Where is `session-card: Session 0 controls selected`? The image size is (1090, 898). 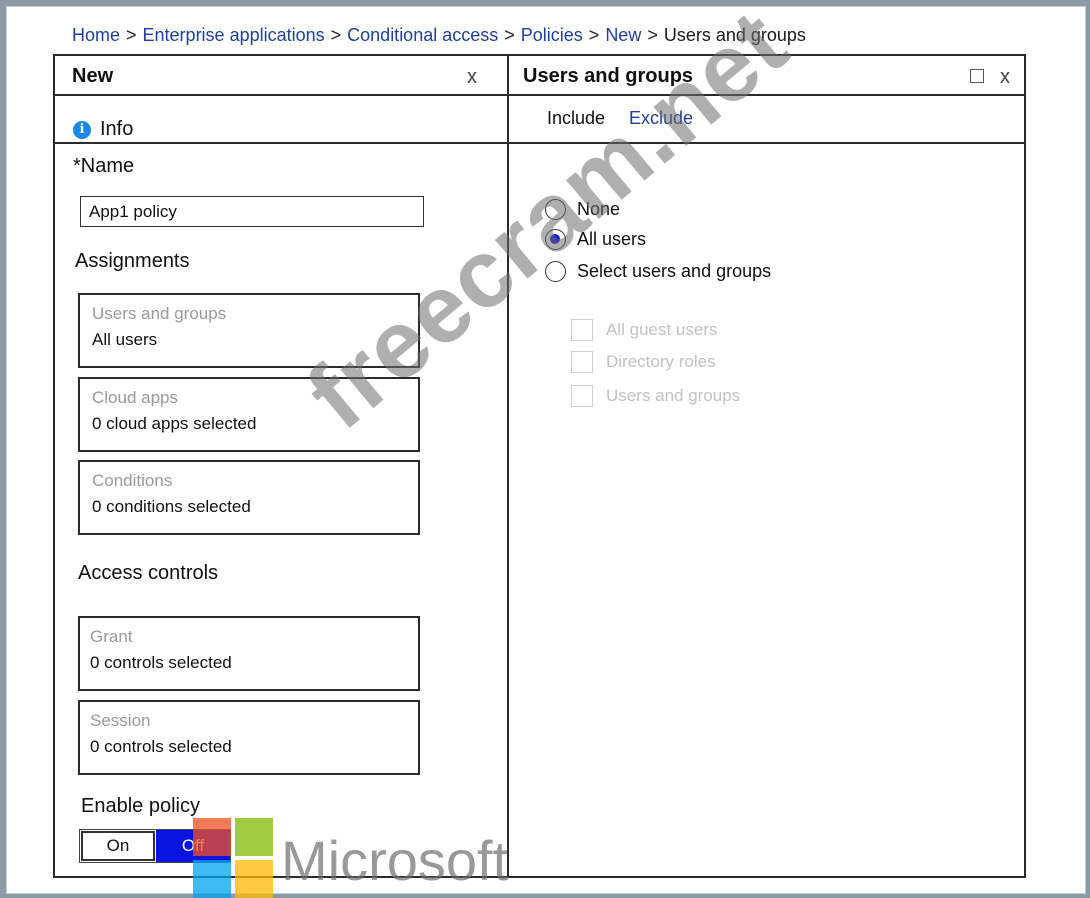
session-card: Session 0 controls selected is located at coordinates (249, 737).